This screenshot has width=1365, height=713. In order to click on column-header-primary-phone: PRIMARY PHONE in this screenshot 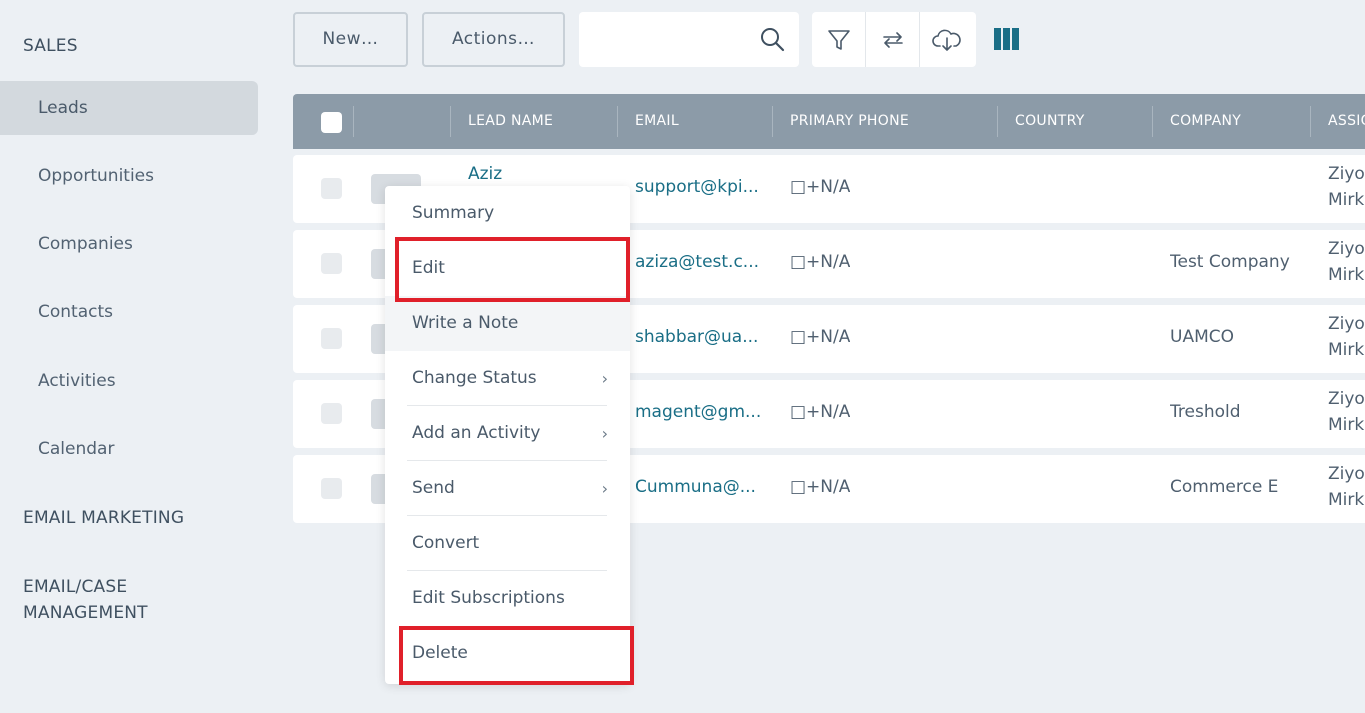, I will do `click(849, 121)`.